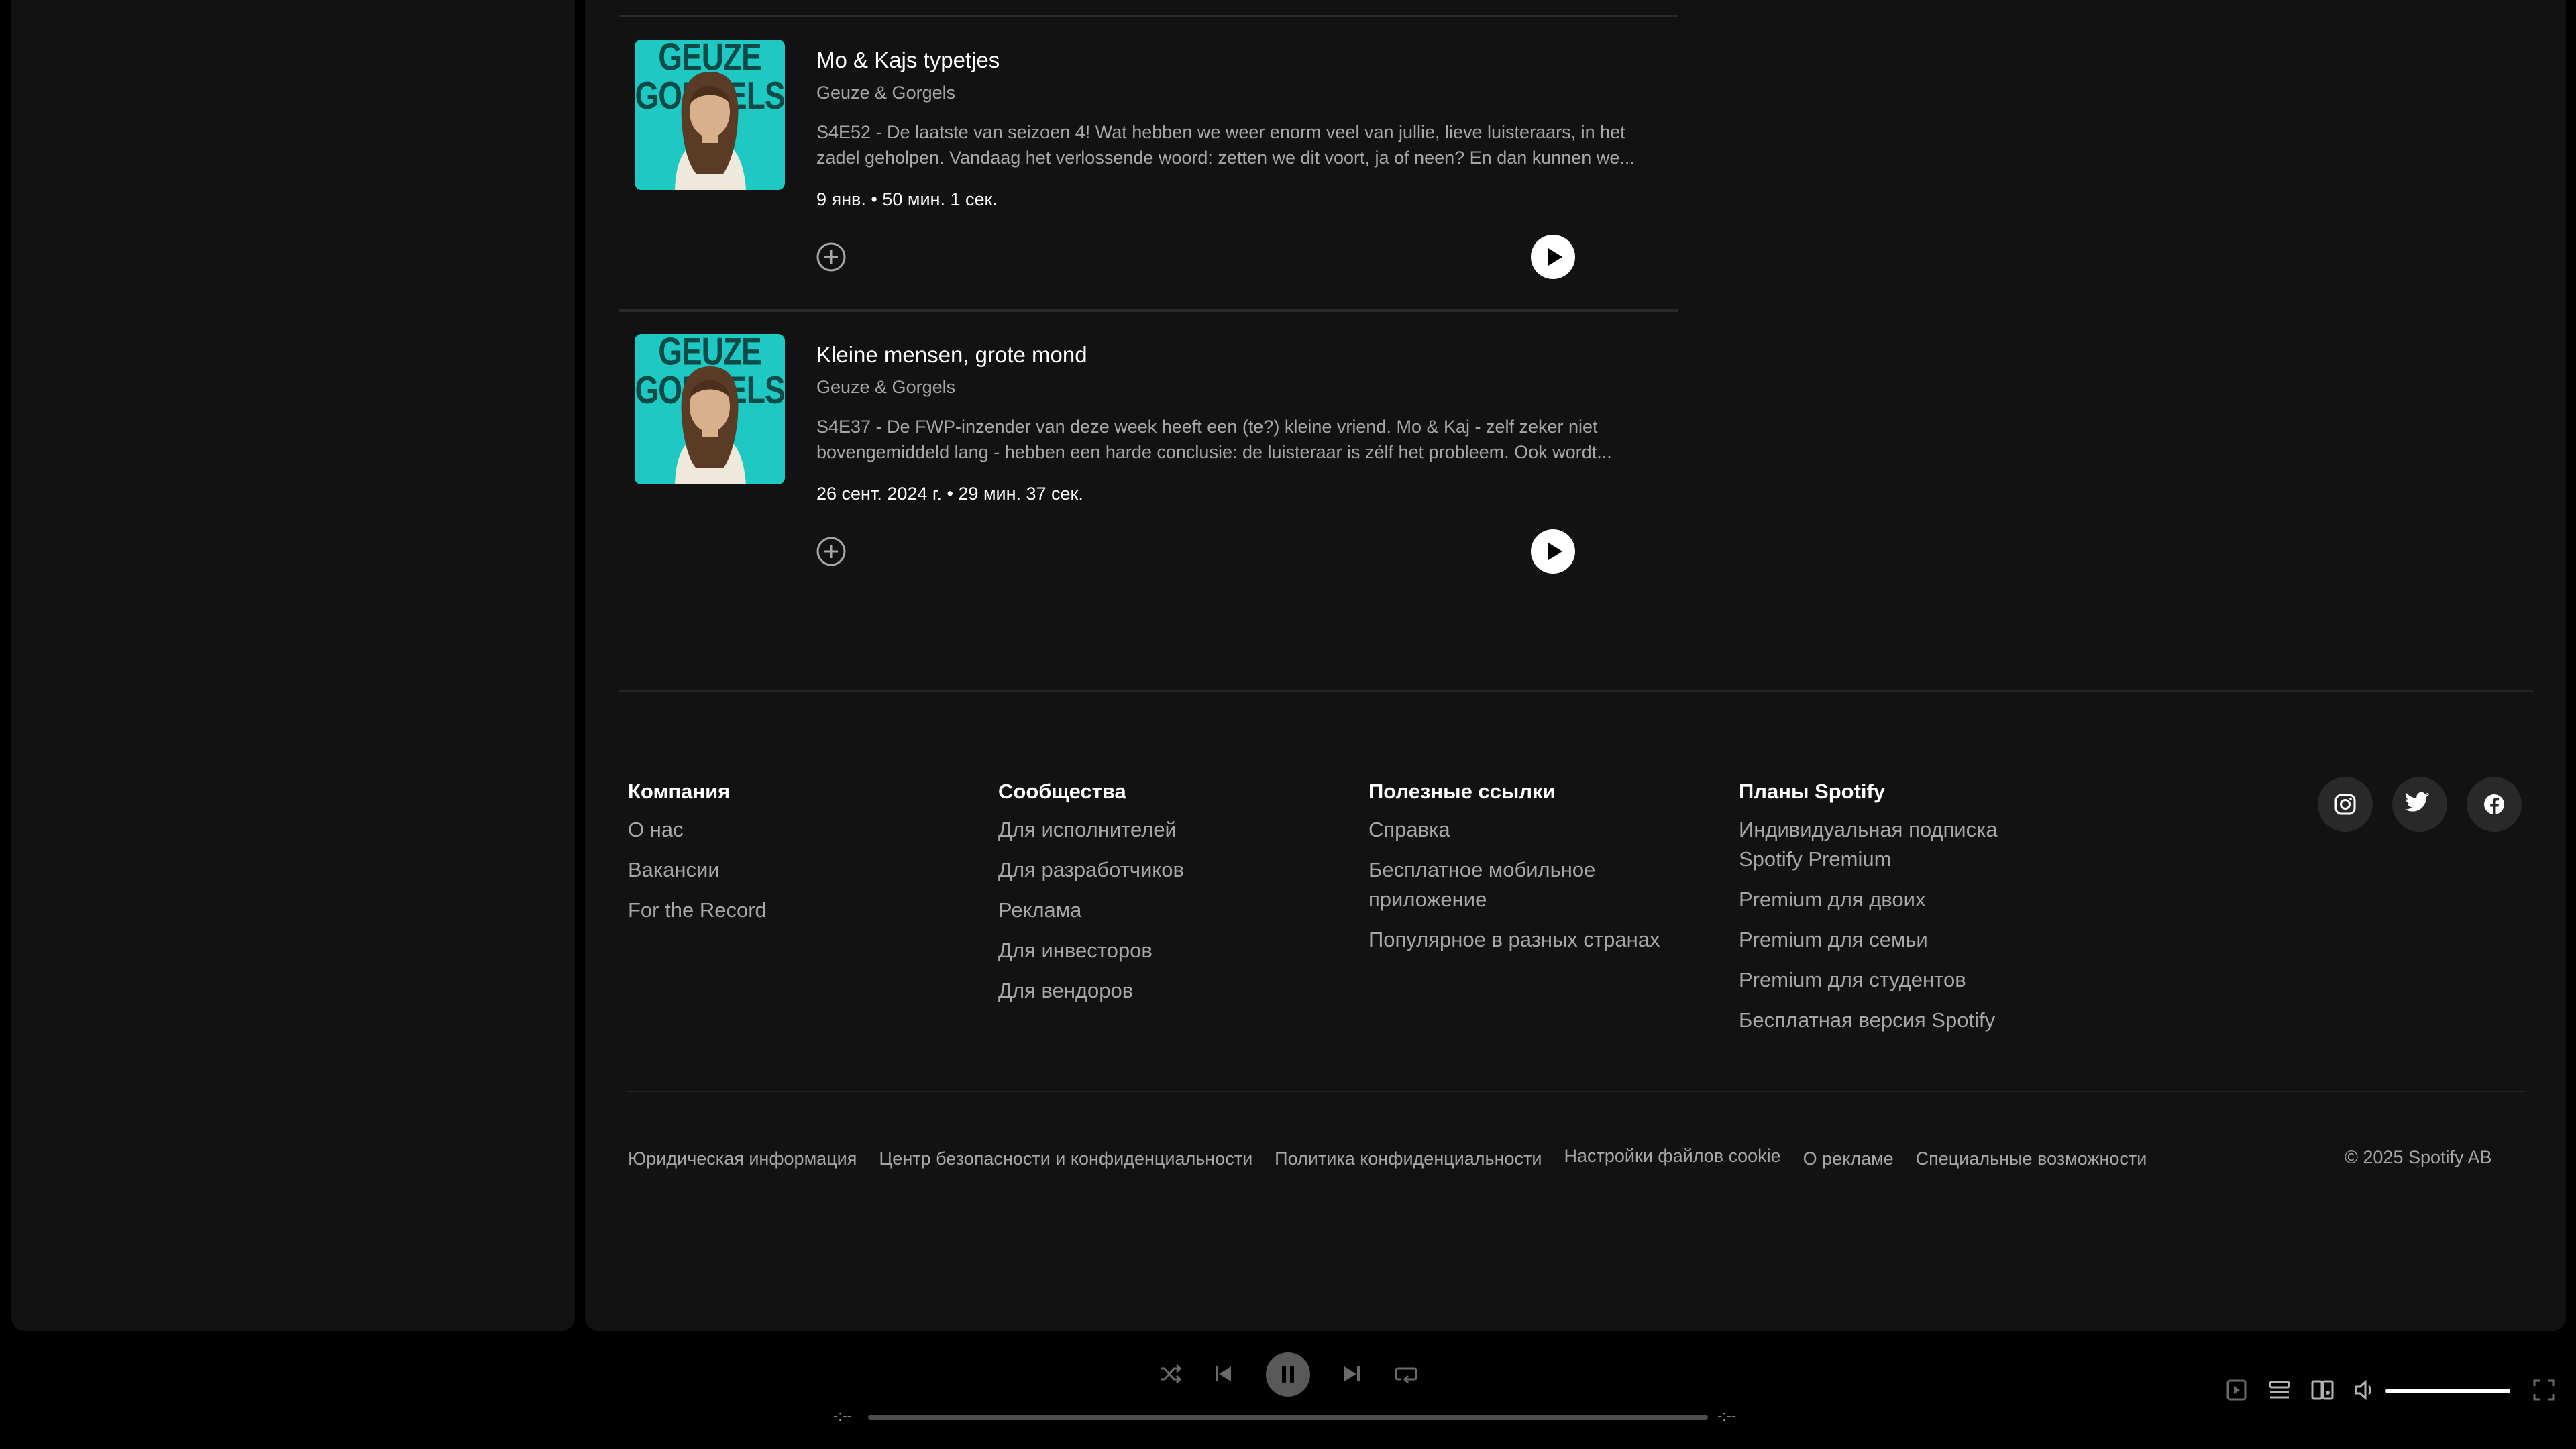  What do you see at coordinates (697, 870) in the screenshot?
I see `footer-link: Вакансии` at bounding box center [697, 870].